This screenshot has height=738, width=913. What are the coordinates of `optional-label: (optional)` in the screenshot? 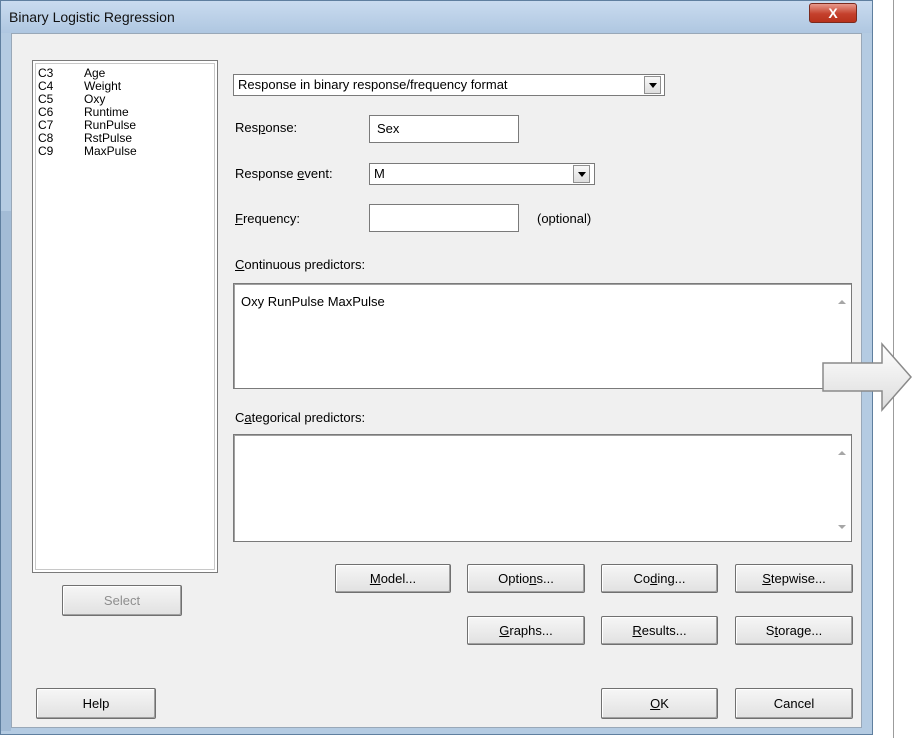 It's located at (564, 218).